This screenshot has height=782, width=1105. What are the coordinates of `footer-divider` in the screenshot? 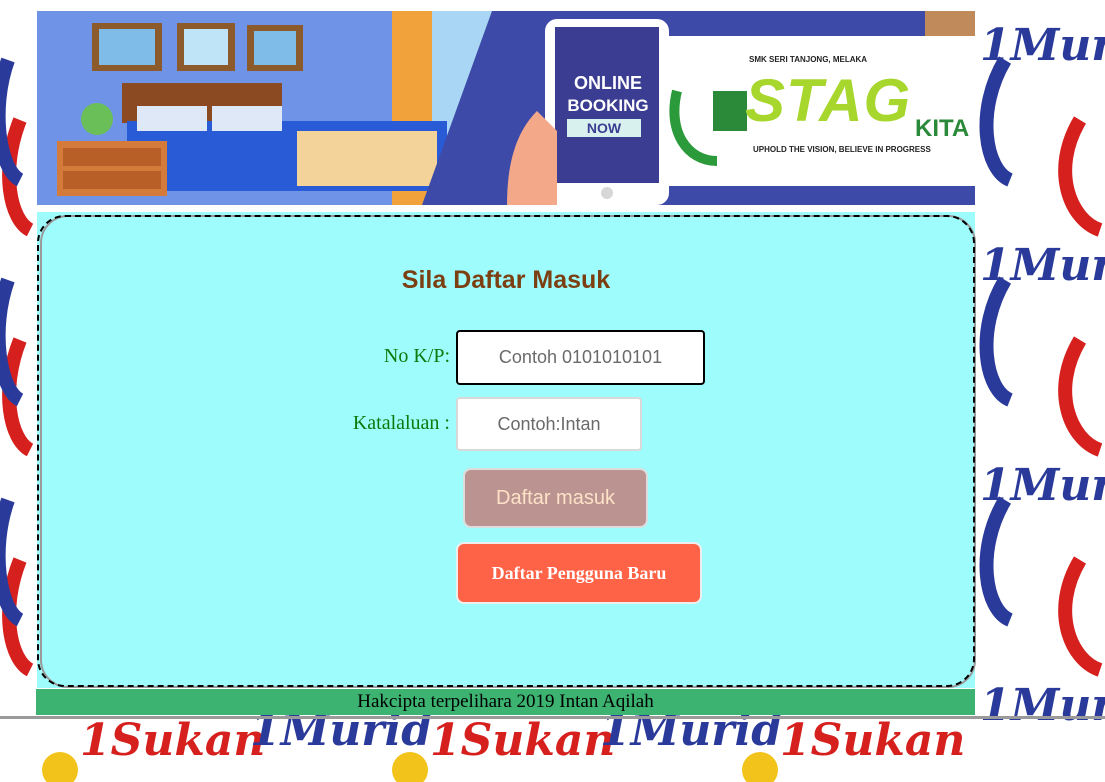 It's located at (552, 717).